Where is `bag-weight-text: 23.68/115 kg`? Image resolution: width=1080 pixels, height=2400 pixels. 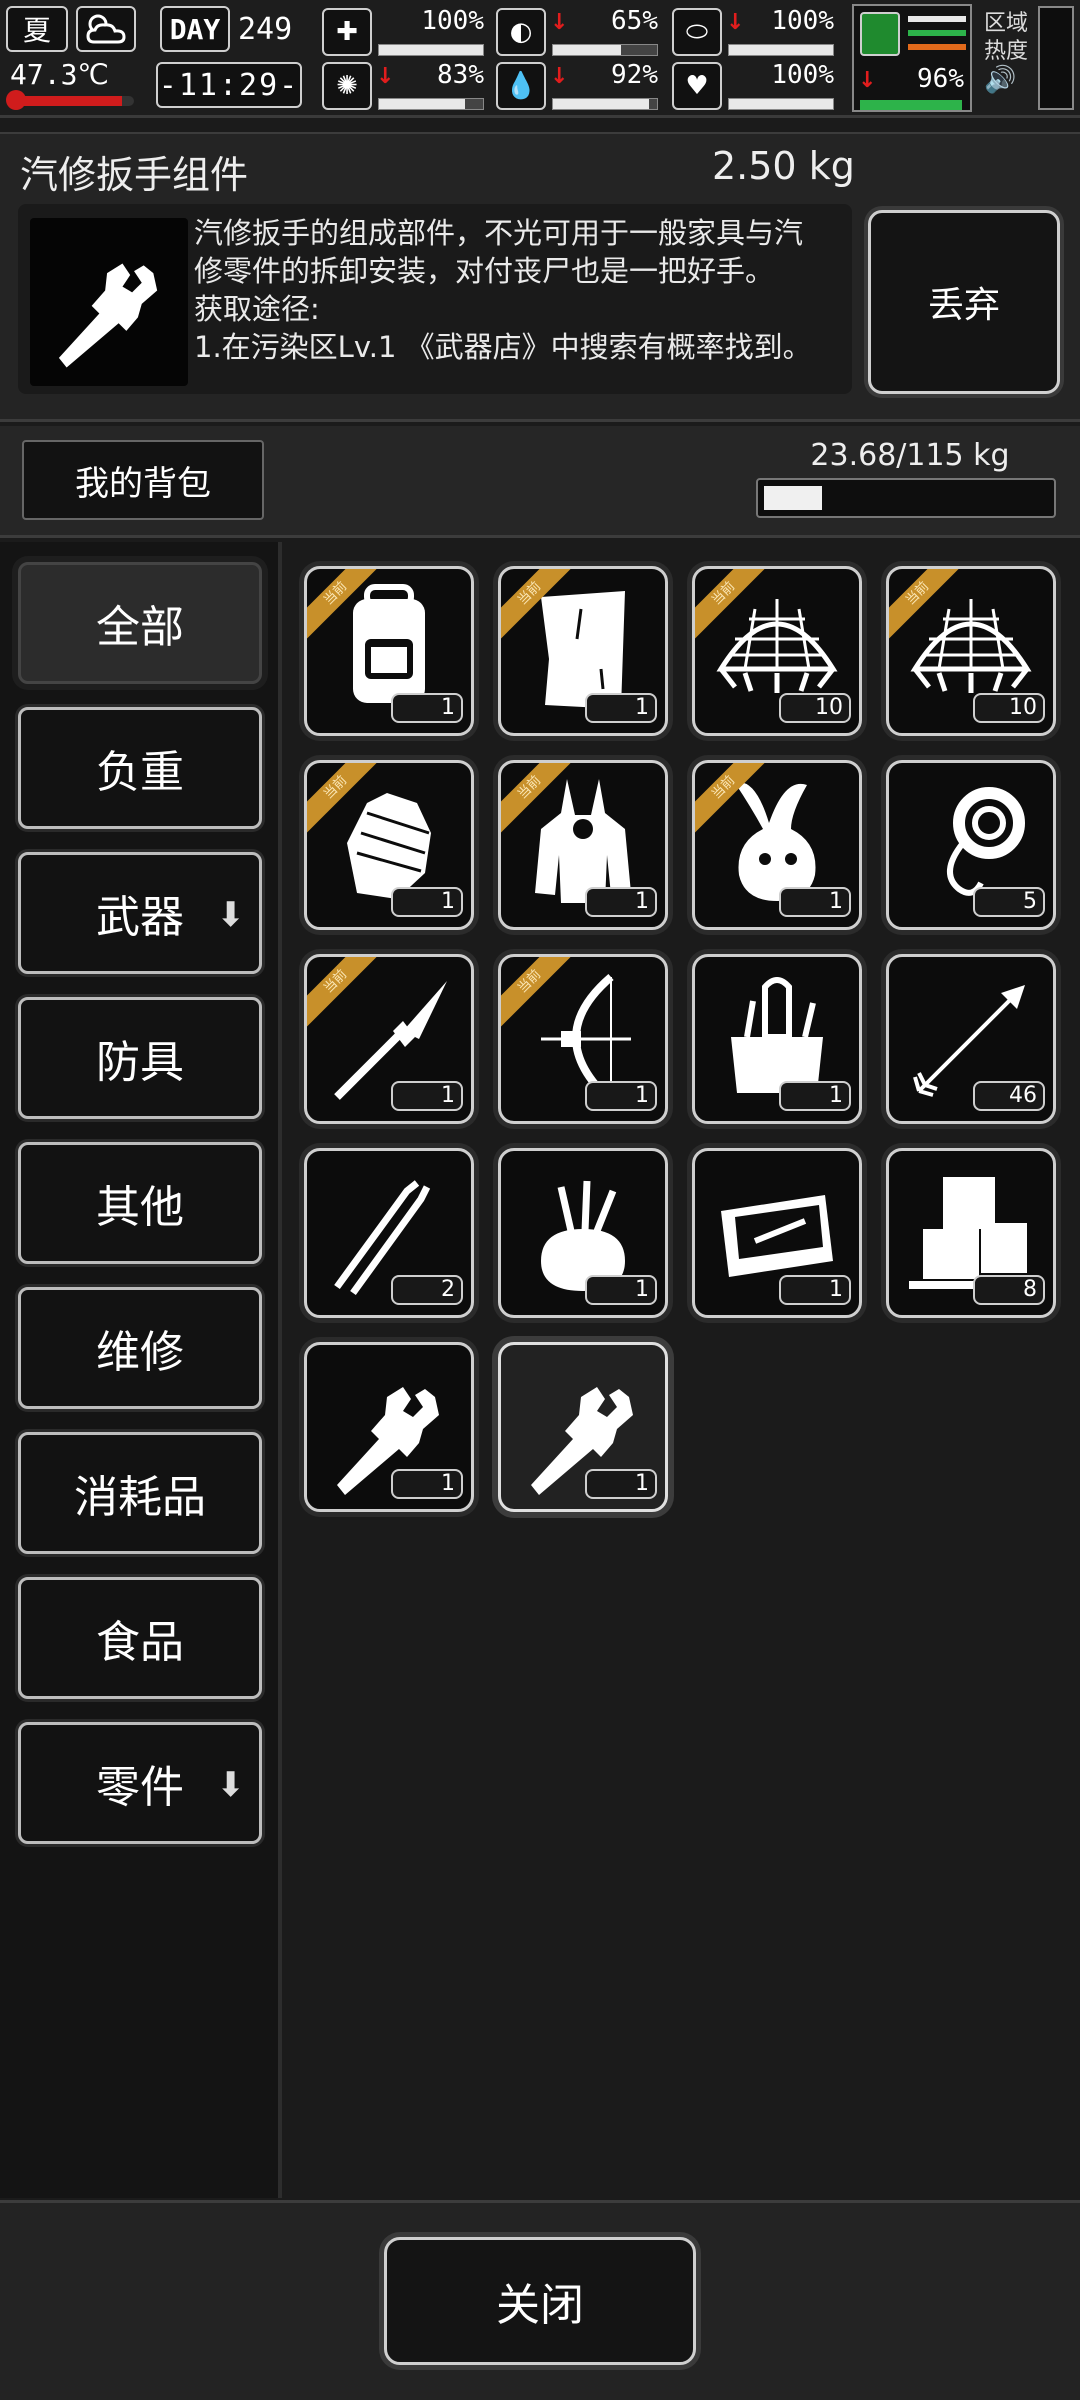
bag-weight-text: 23.68/115 kg is located at coordinates (910, 455).